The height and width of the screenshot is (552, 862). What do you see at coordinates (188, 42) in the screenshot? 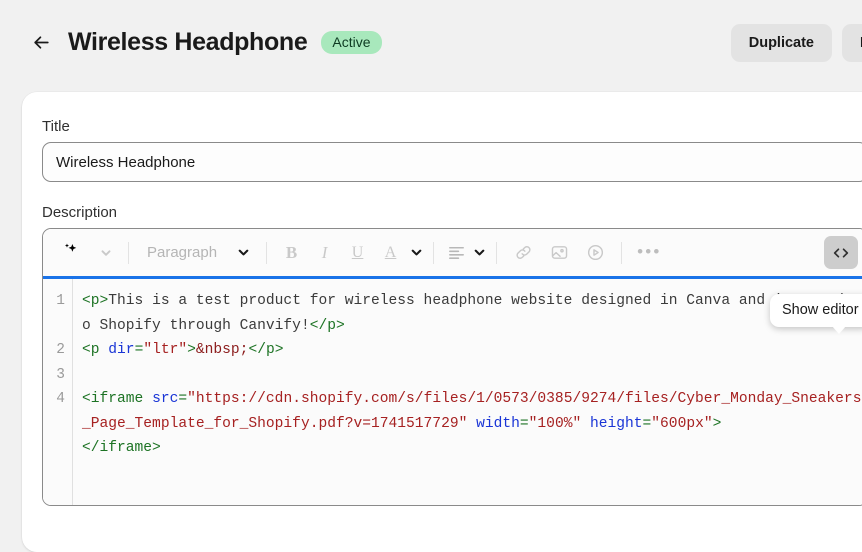
I see `page-title: Wireless Headphone` at bounding box center [188, 42].